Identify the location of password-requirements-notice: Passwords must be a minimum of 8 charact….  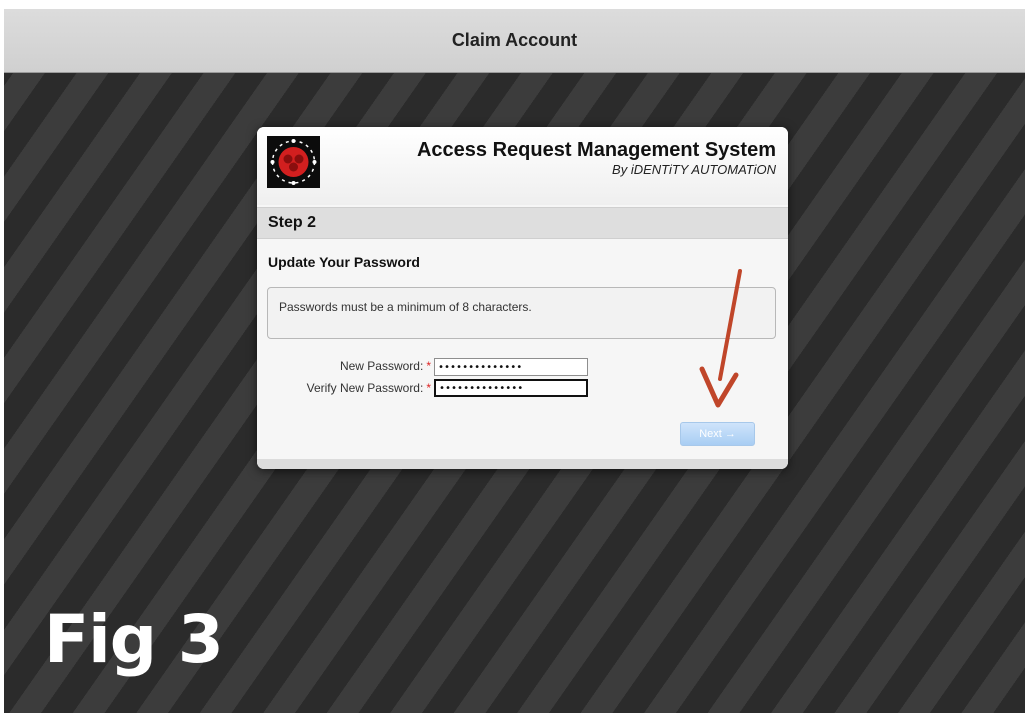
(521, 313).